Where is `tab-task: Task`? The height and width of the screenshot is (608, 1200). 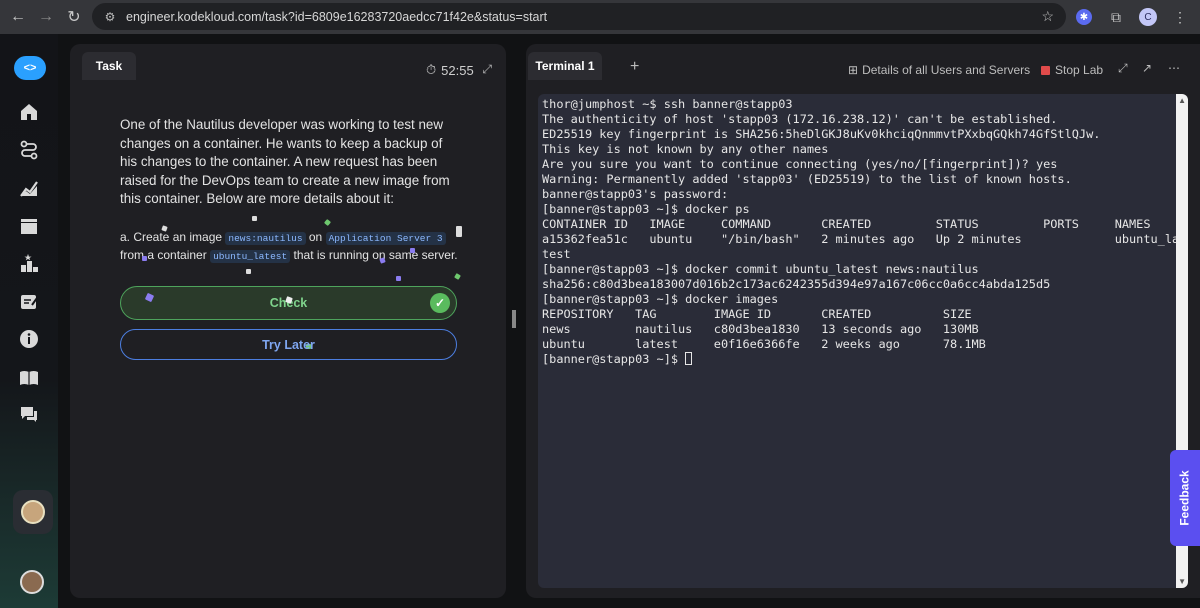
tab-task: Task is located at coordinates (109, 66).